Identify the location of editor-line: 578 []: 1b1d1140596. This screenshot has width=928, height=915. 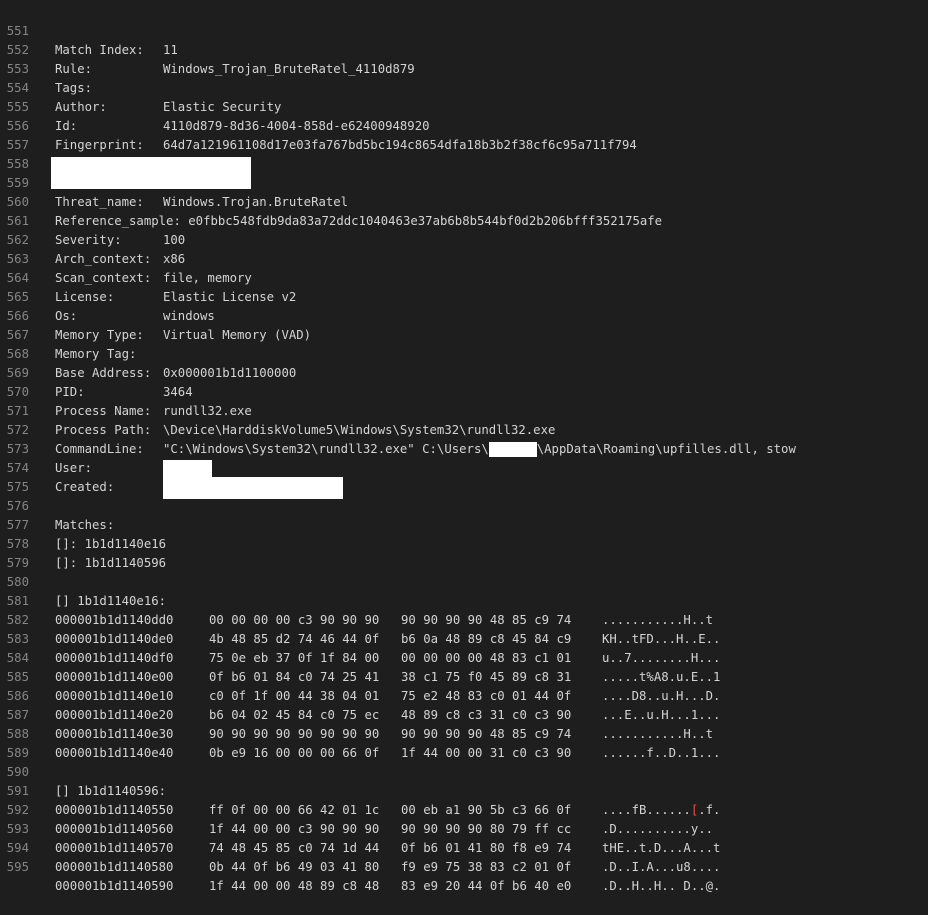
(464, 543).